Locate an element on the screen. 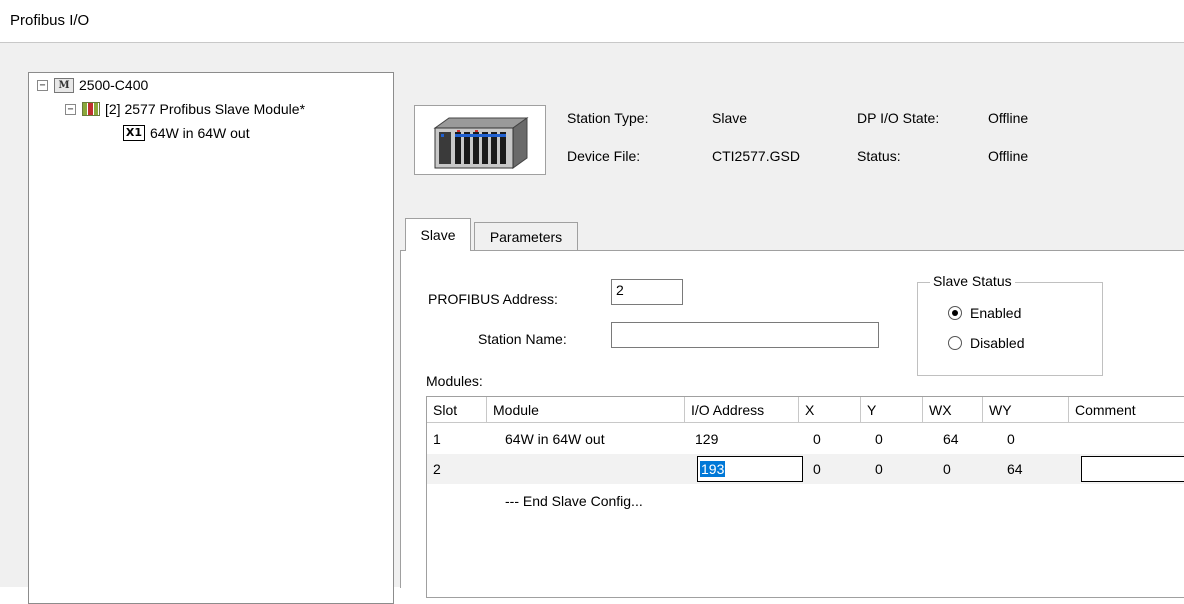 The height and width of the screenshot is (604, 1184). tree-node-root: − M 2500-C400 is located at coordinates (92, 85).